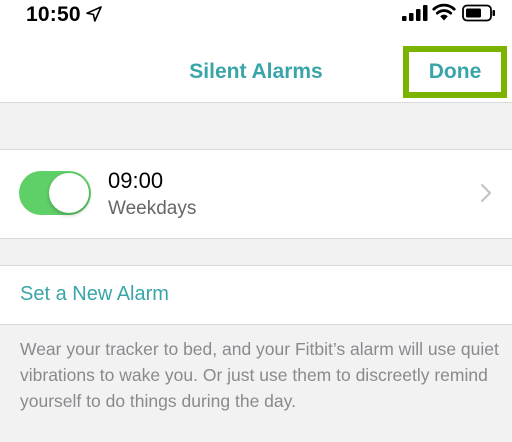  What do you see at coordinates (415, 13) in the screenshot?
I see `cellular-signal-icon` at bounding box center [415, 13].